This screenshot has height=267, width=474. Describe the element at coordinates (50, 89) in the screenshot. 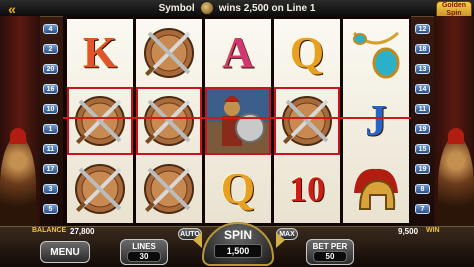

I see `line-marker: 16` at that location.